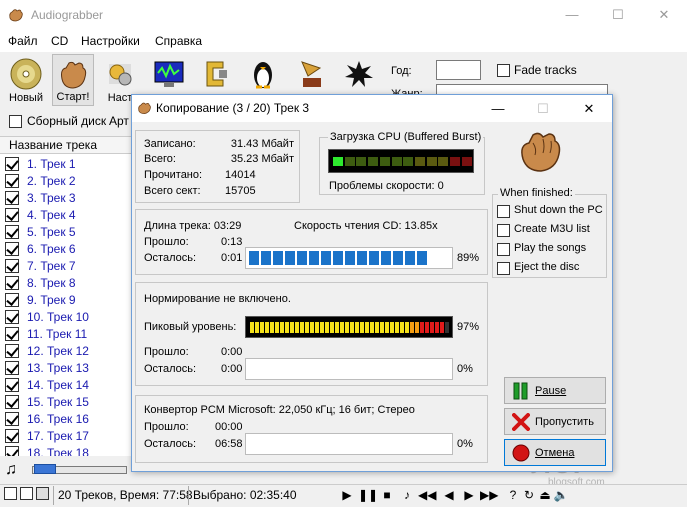 The height and width of the screenshot is (507, 687). Describe the element at coordinates (58, 419) in the screenshot. I see `track-name: 16. Трек 16` at that location.